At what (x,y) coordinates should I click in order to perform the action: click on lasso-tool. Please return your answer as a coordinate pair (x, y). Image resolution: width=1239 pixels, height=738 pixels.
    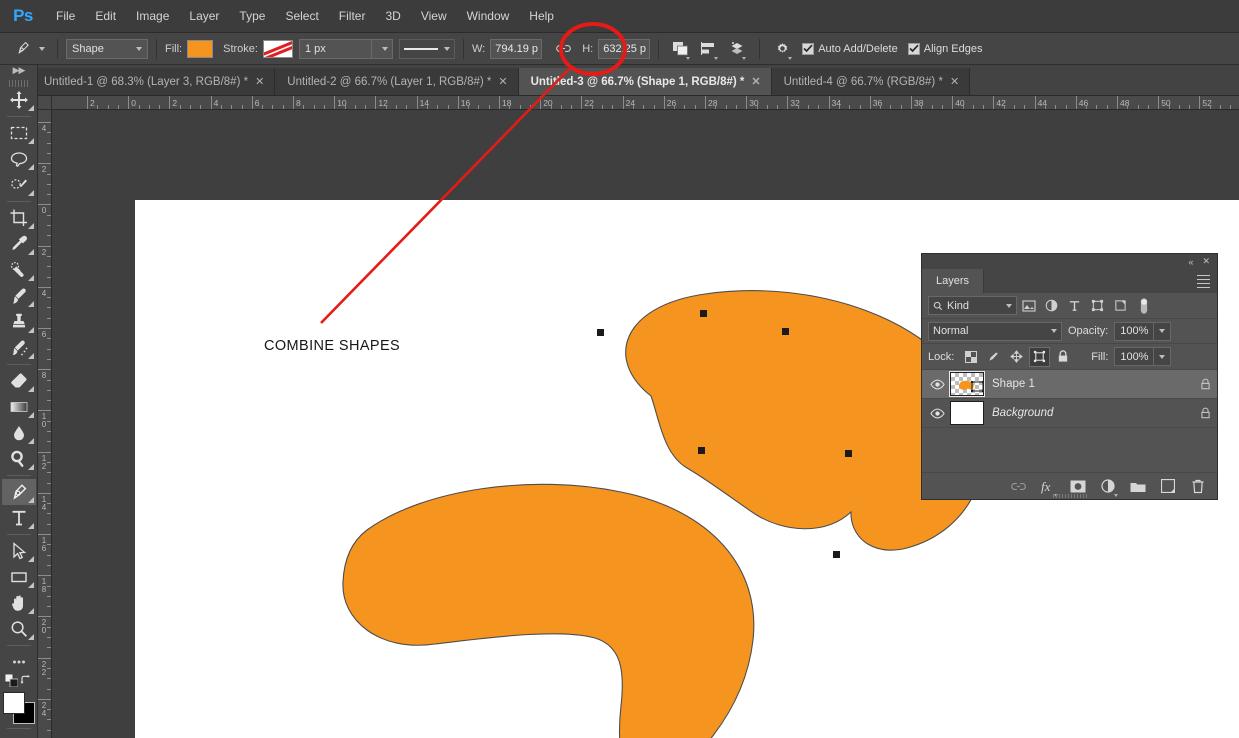
    Looking at the image, I should click on (19, 159).